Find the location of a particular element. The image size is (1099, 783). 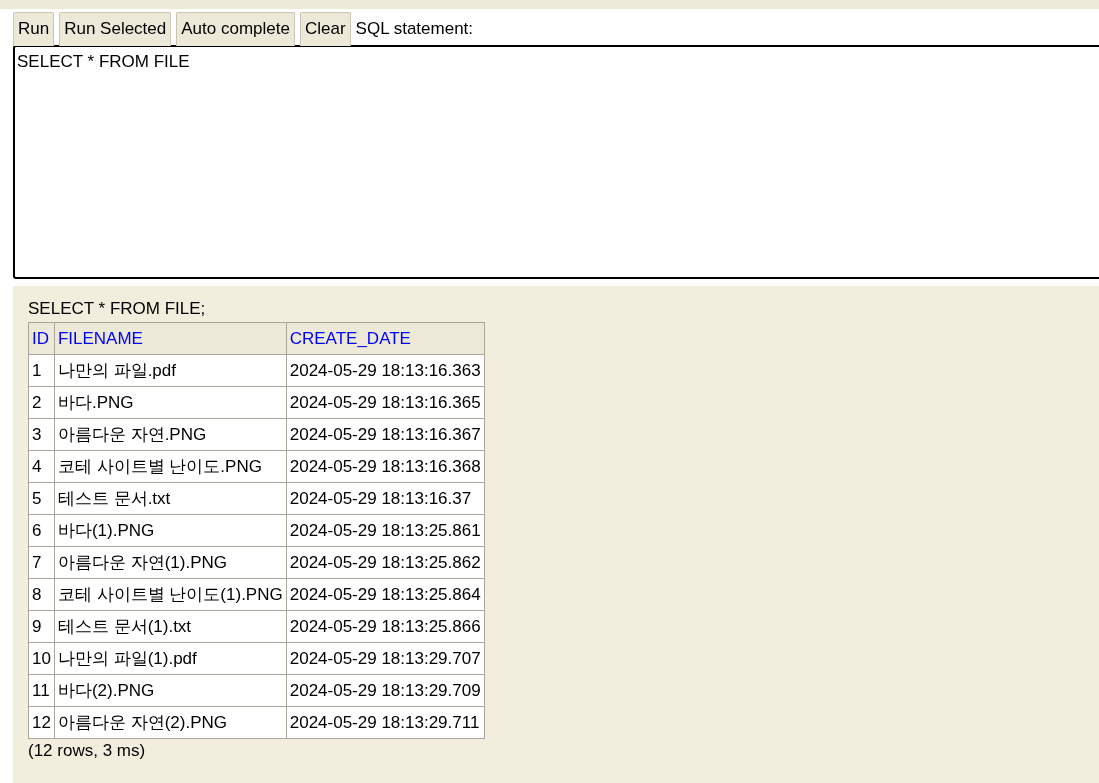

table-cell: 바다(2).PNG is located at coordinates (170, 690).